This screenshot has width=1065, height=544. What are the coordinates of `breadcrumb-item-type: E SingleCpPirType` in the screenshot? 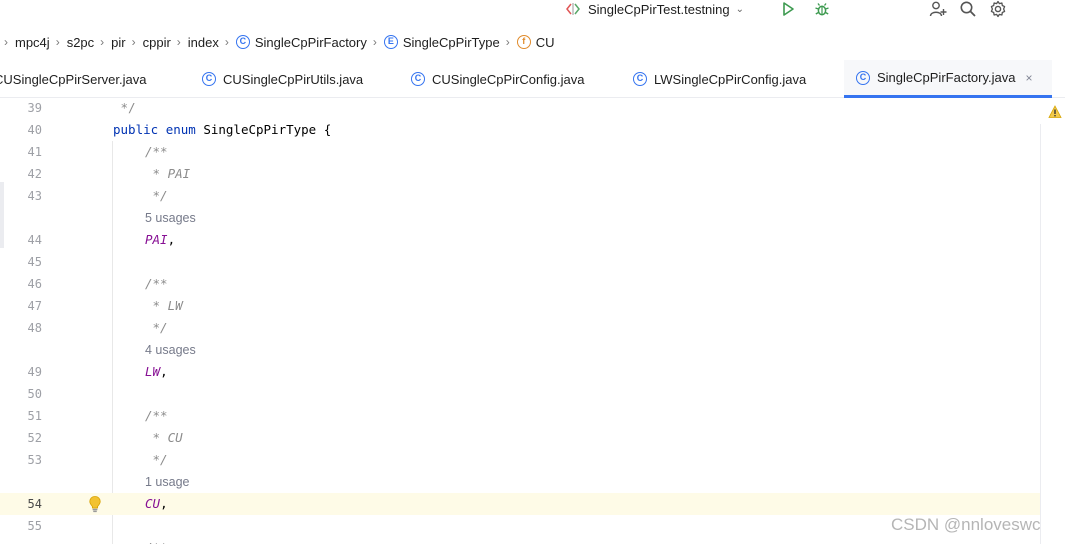 It's located at (441, 42).